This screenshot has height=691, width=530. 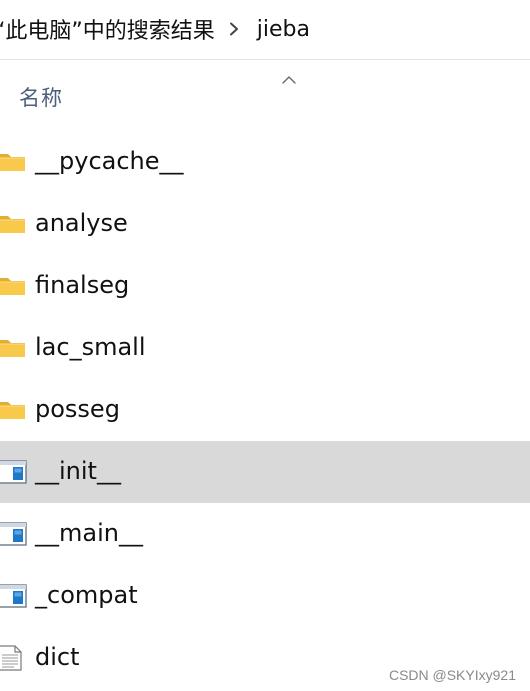 I want to click on file-name: posseg, so click(x=77, y=408).